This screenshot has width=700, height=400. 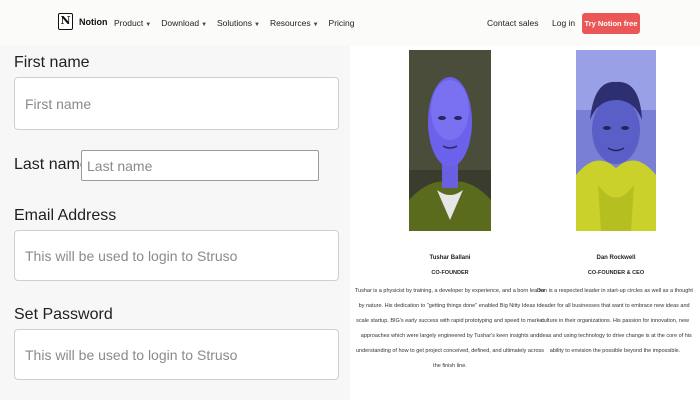 I want to click on member-photo-tushar, so click(x=450, y=140).